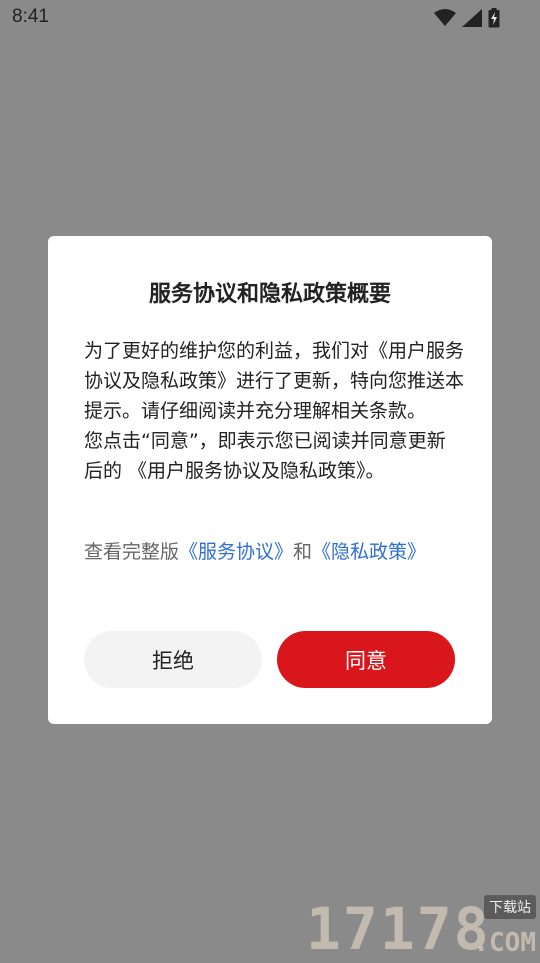 The image size is (540, 963). What do you see at coordinates (369, 552) in the screenshot?
I see `privacy-policy-link: 《隐私政策》` at bounding box center [369, 552].